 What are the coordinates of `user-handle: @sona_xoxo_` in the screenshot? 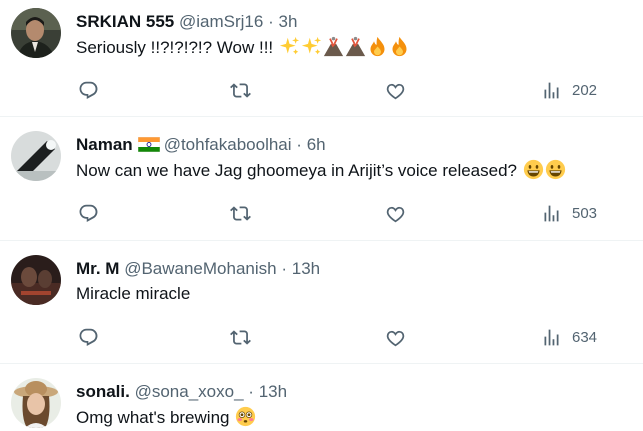 It's located at (189, 391).